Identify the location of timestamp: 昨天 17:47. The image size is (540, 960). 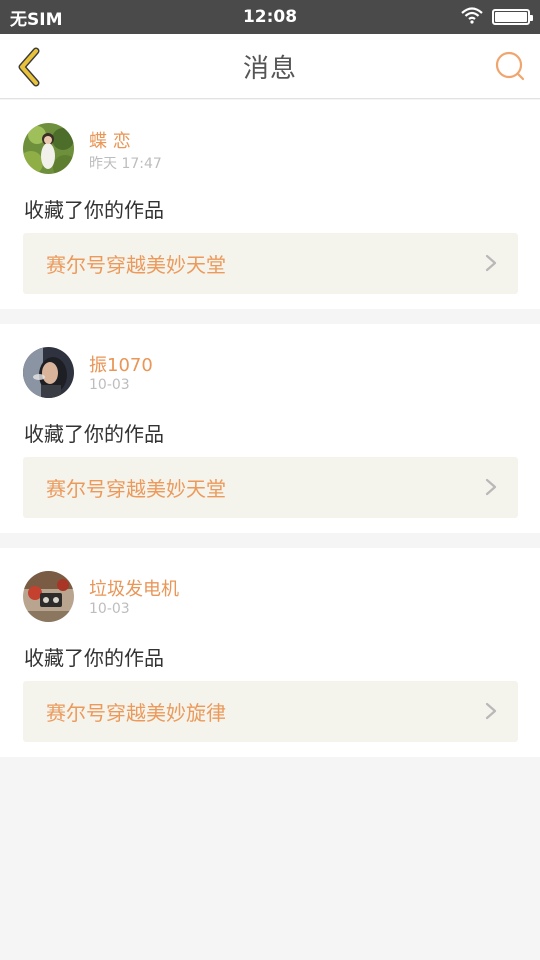
(125, 164).